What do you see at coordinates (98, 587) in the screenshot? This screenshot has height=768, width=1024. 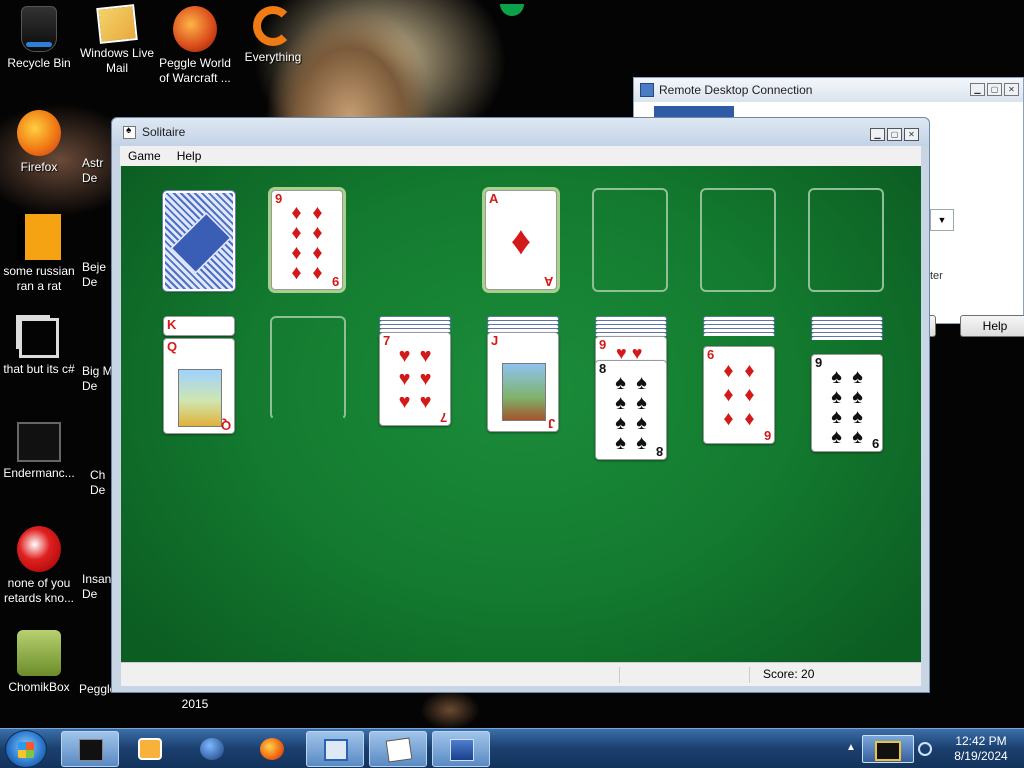 I see `desktop-icon-insan: Insan De` at bounding box center [98, 587].